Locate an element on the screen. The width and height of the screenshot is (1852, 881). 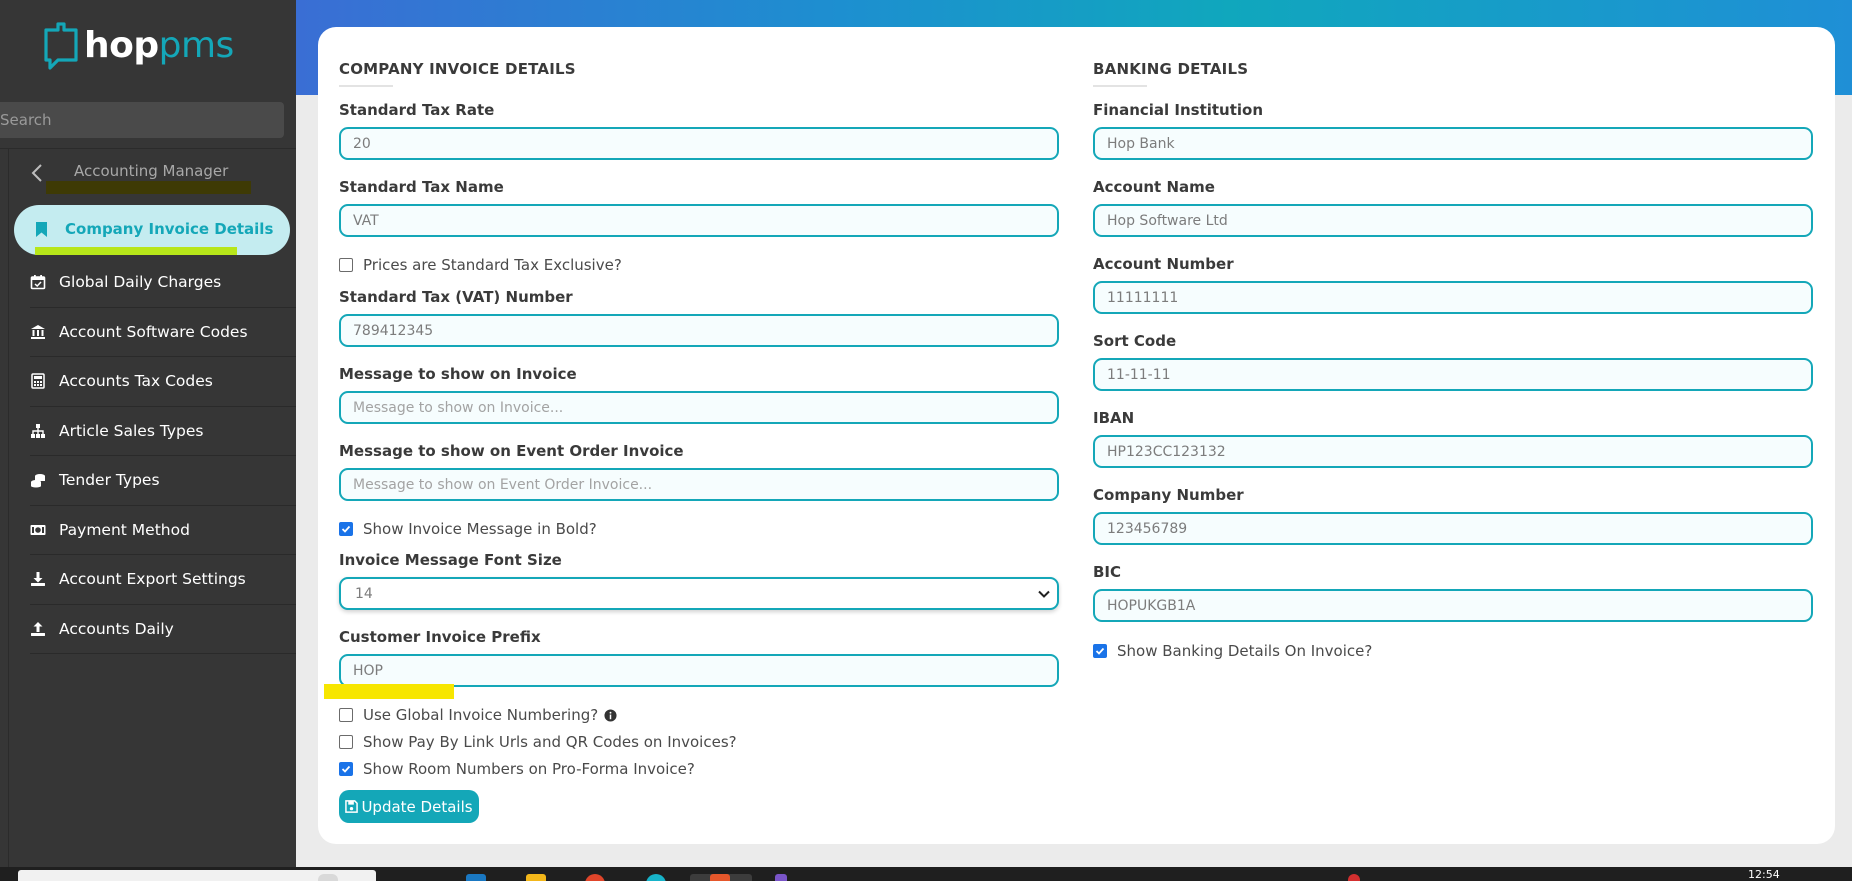
hoppms-logo: hoppms is located at coordinates (137, 46).